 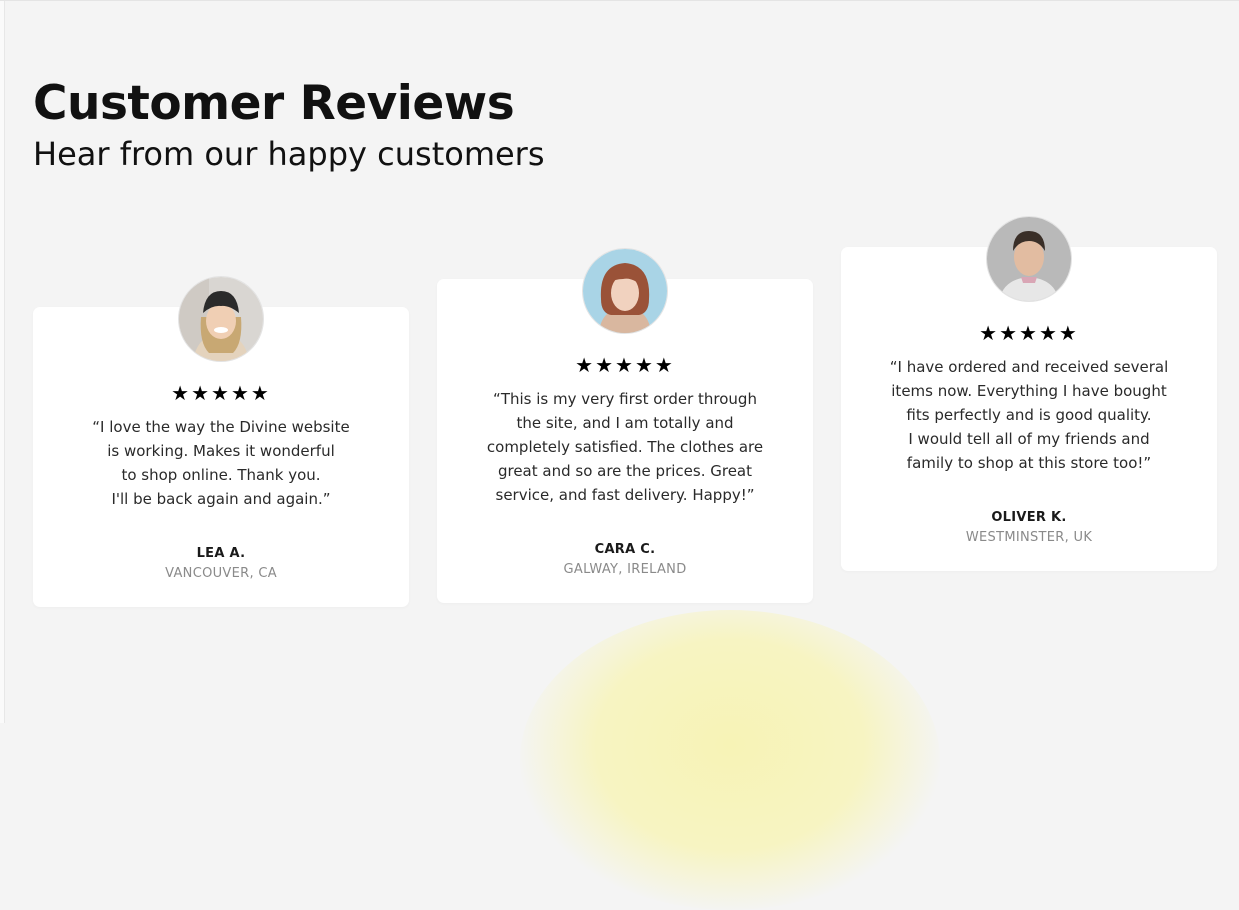 What do you see at coordinates (2, 361) in the screenshot?
I see `page-left-border` at bounding box center [2, 361].